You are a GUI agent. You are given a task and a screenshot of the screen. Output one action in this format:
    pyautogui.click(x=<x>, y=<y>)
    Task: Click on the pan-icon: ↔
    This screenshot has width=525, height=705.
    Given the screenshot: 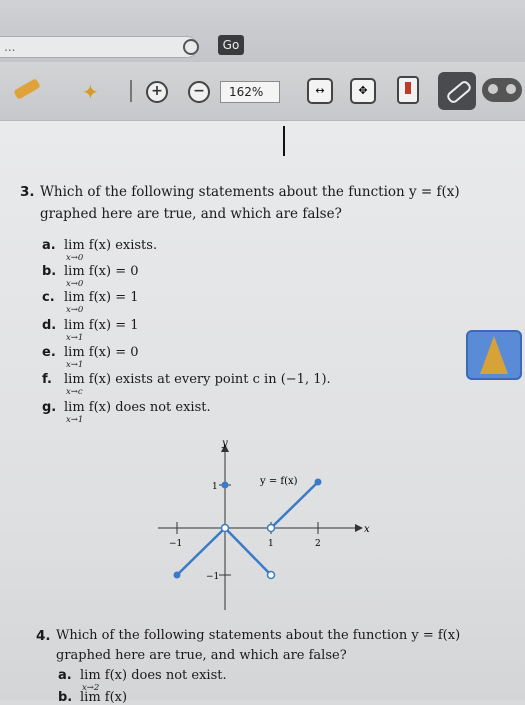 What is the action you would take?
    pyautogui.click(x=320, y=91)
    